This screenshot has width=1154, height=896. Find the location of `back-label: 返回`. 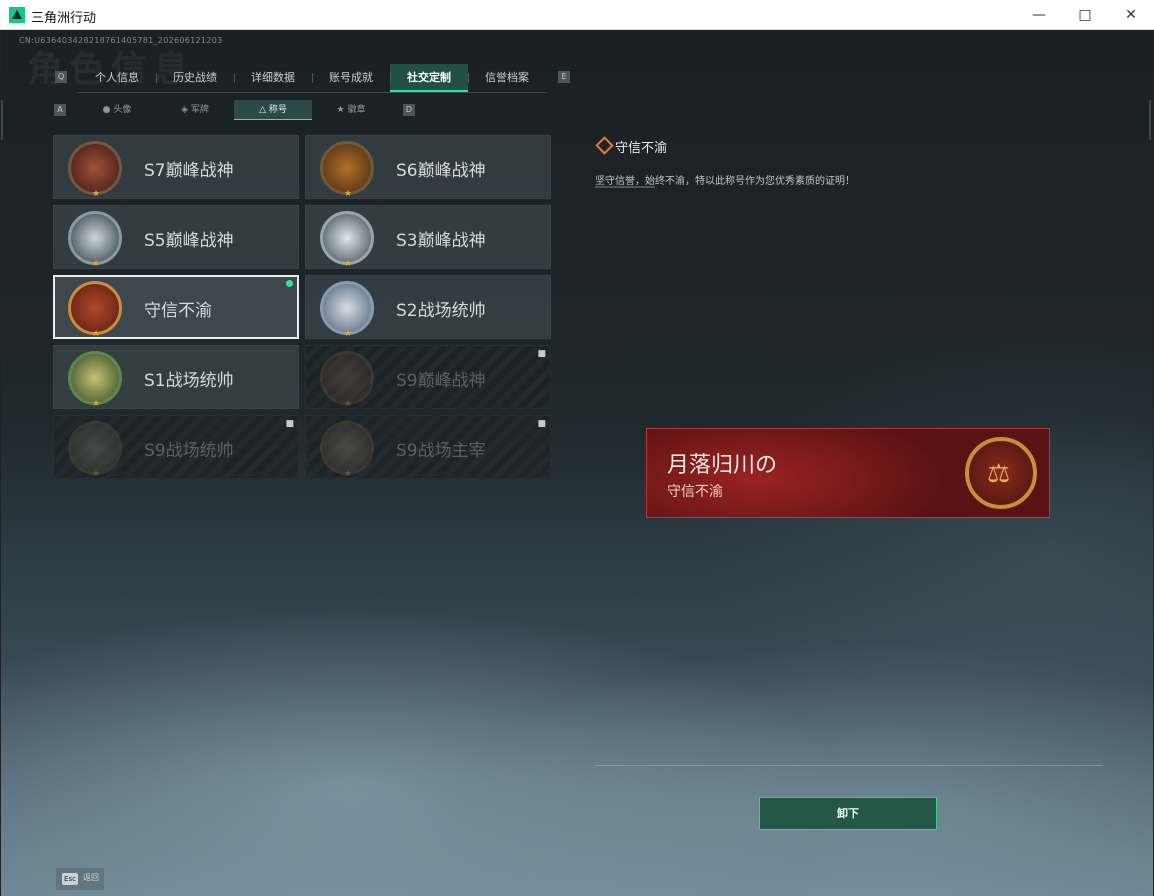

back-label: 返回 is located at coordinates (91, 877).